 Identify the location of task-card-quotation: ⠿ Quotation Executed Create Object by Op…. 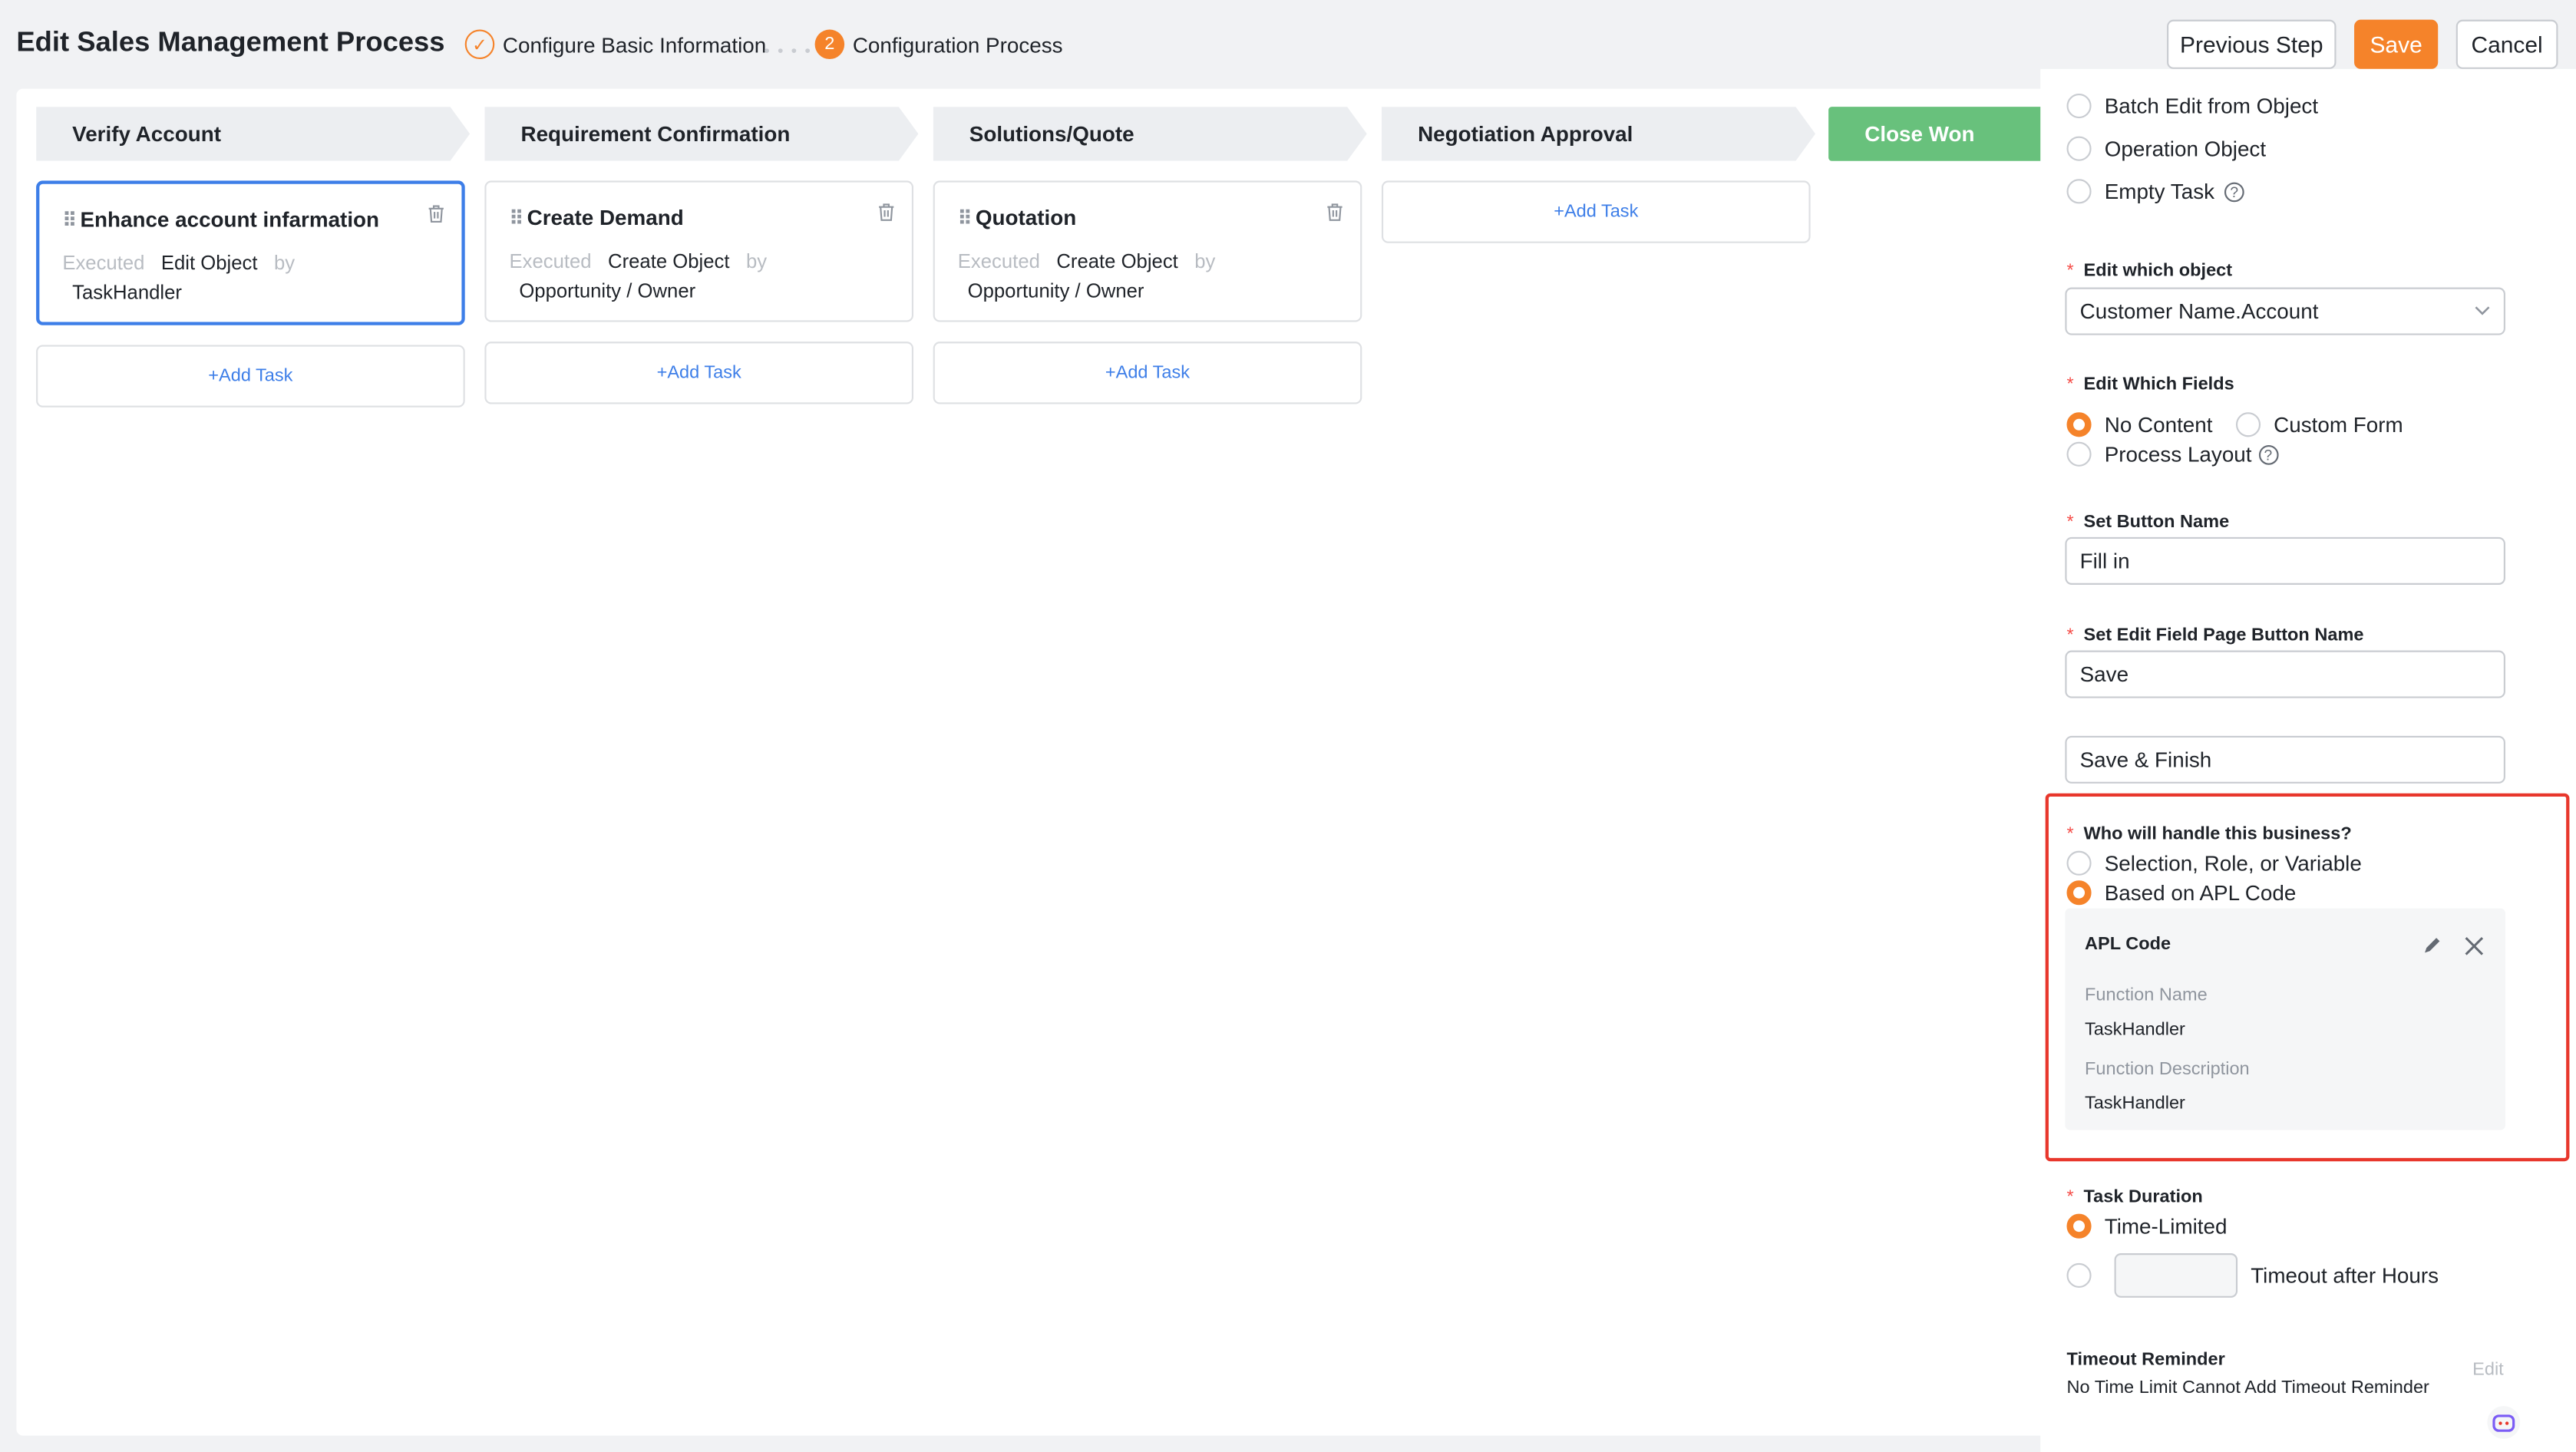
(1147, 251).